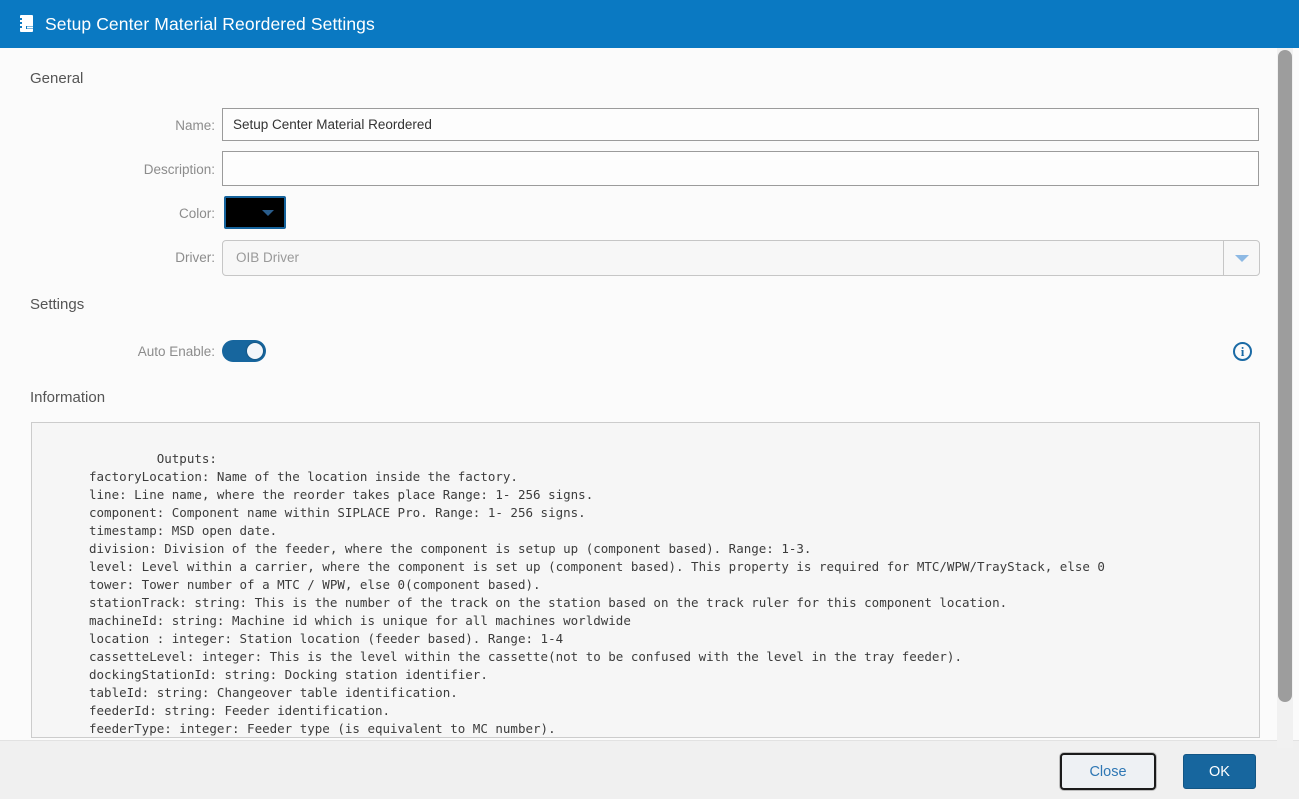 Image resolution: width=1299 pixels, height=799 pixels. I want to click on ok-button: OK, so click(1219, 771).